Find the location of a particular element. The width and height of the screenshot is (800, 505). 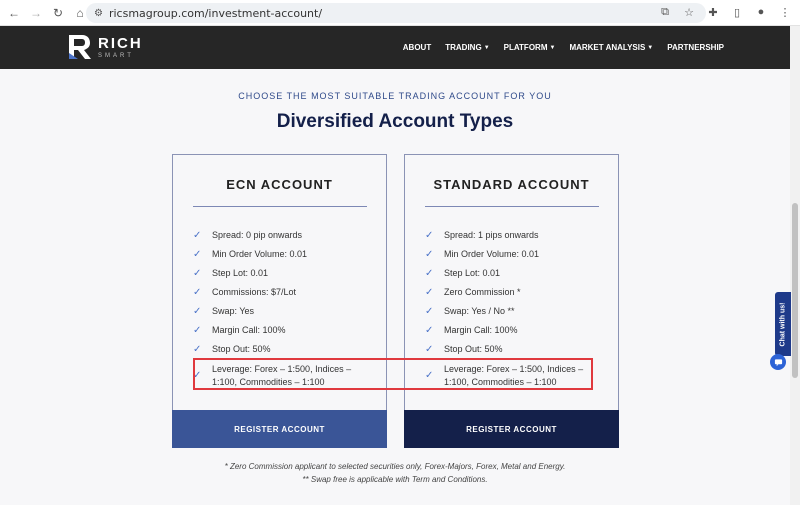

nav-market-analysis-label: MARKET ANALYSIS is located at coordinates (607, 47).